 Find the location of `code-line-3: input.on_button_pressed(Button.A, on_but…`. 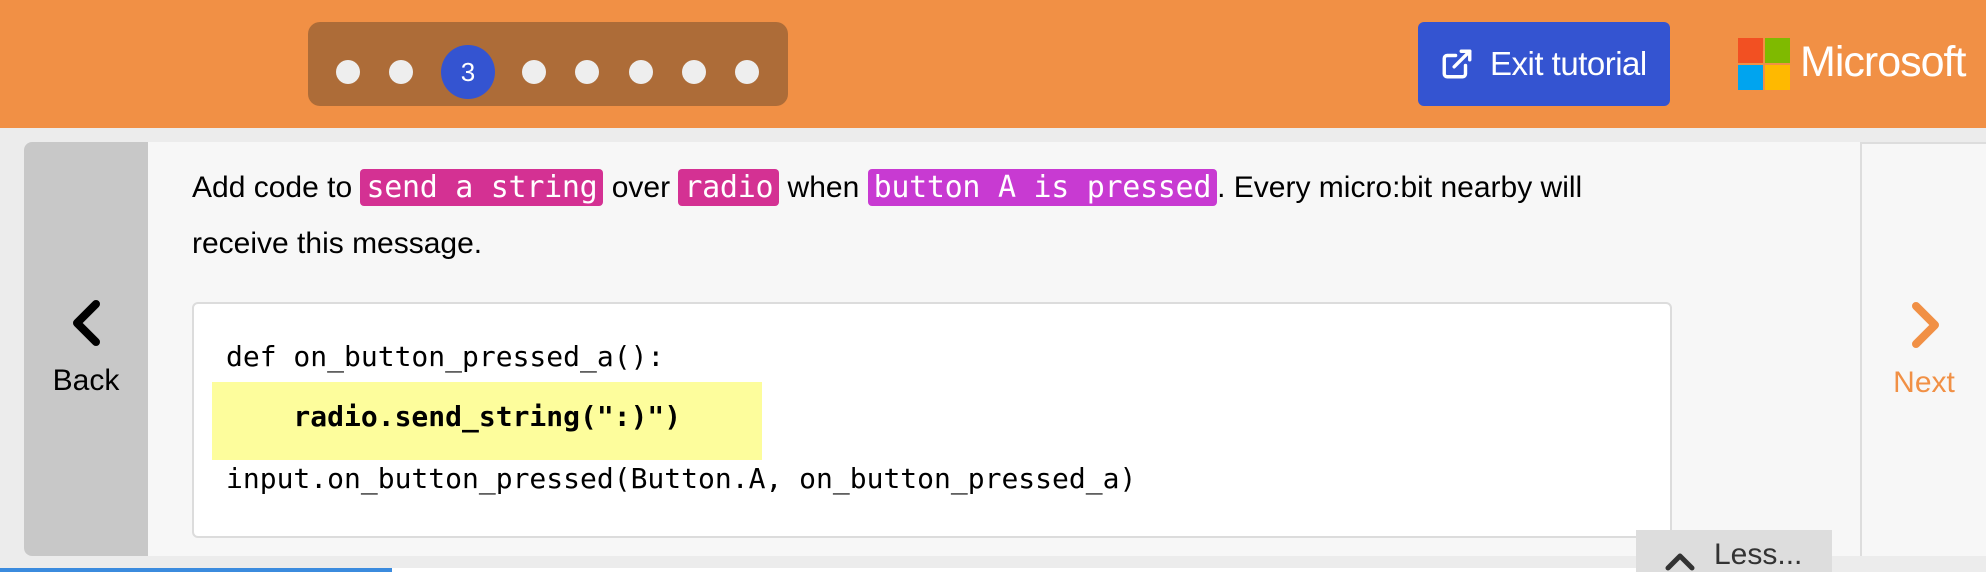

code-line-3: input.on_button_pressed(Button.A, on_but… is located at coordinates (681, 478).